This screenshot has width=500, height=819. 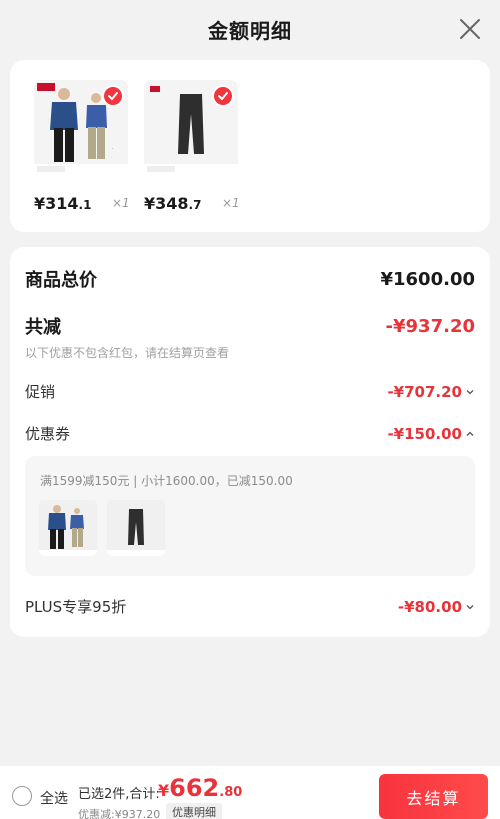 I want to click on product-thumbnail: ·, so click(x=81, y=127).